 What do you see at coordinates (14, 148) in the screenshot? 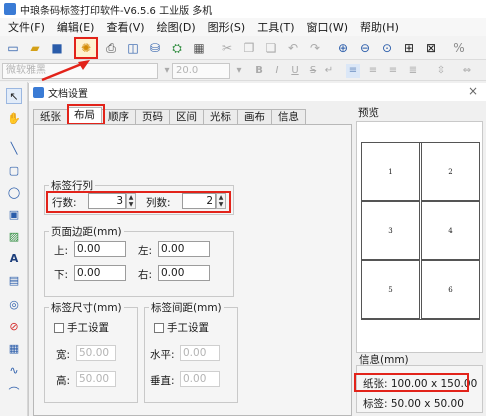
I see `line-tool-icon: ╲` at bounding box center [14, 148].